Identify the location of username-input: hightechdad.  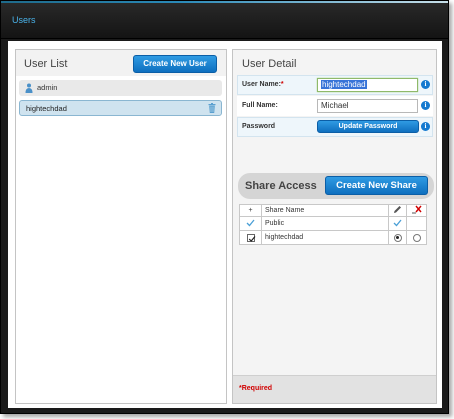
(367, 85).